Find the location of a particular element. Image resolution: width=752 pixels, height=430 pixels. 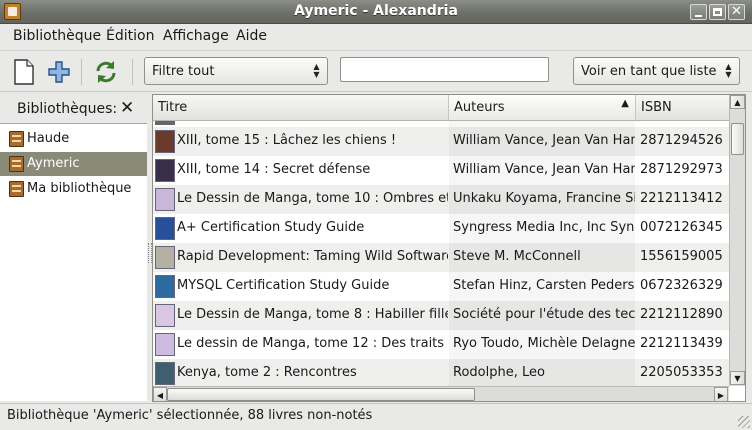

vertical-scrollbar: ▲ ▼ is located at coordinates (737, 240).